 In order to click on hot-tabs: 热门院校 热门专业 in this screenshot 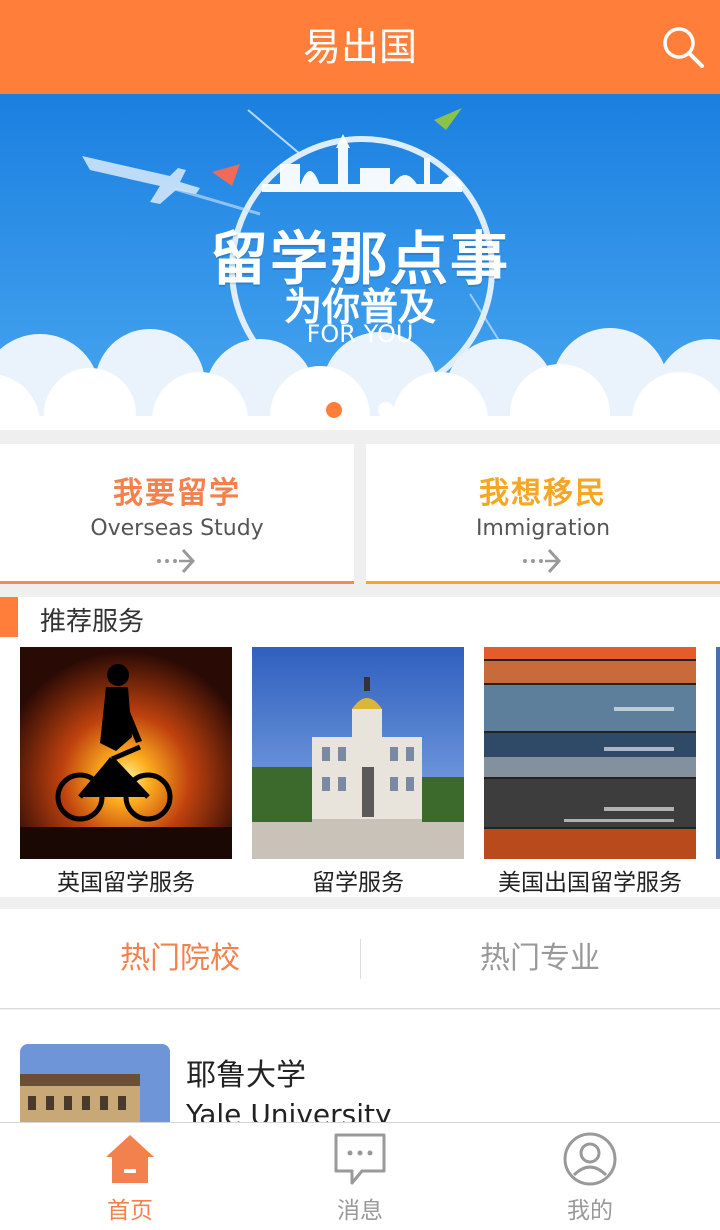, I will do `click(360, 959)`.